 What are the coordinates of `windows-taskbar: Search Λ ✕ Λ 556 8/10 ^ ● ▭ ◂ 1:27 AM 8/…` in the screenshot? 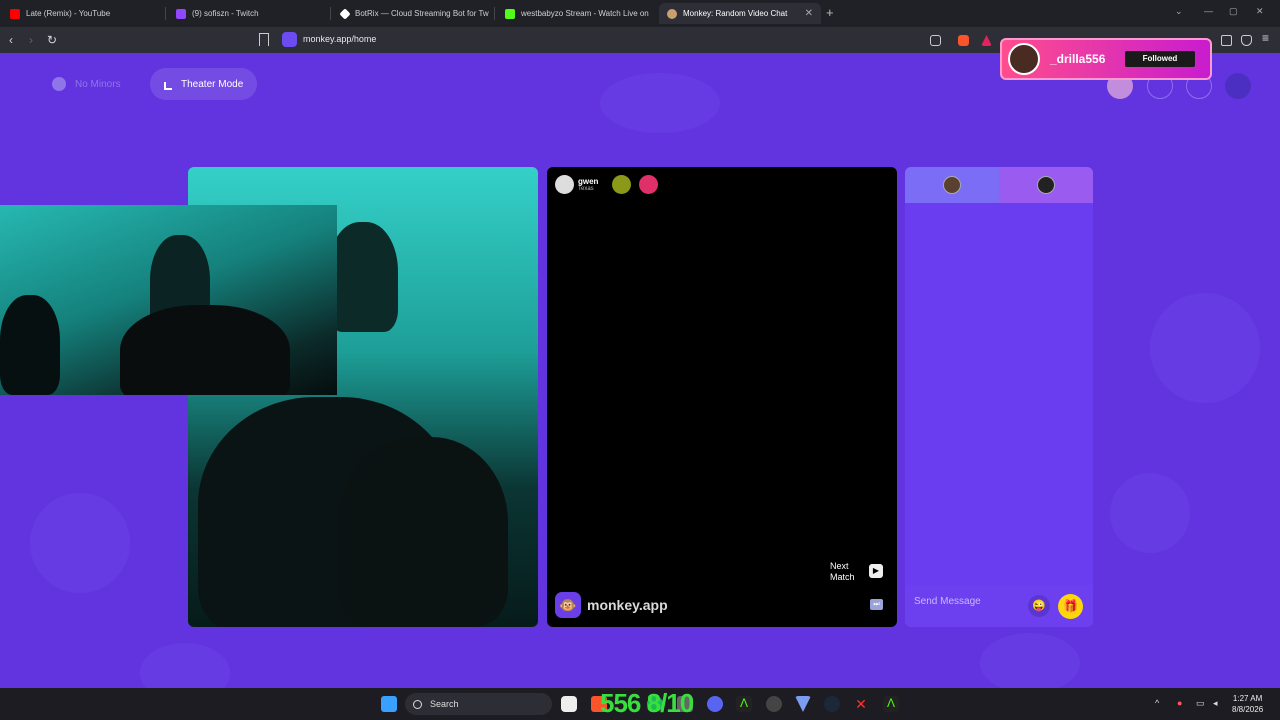 It's located at (640, 704).